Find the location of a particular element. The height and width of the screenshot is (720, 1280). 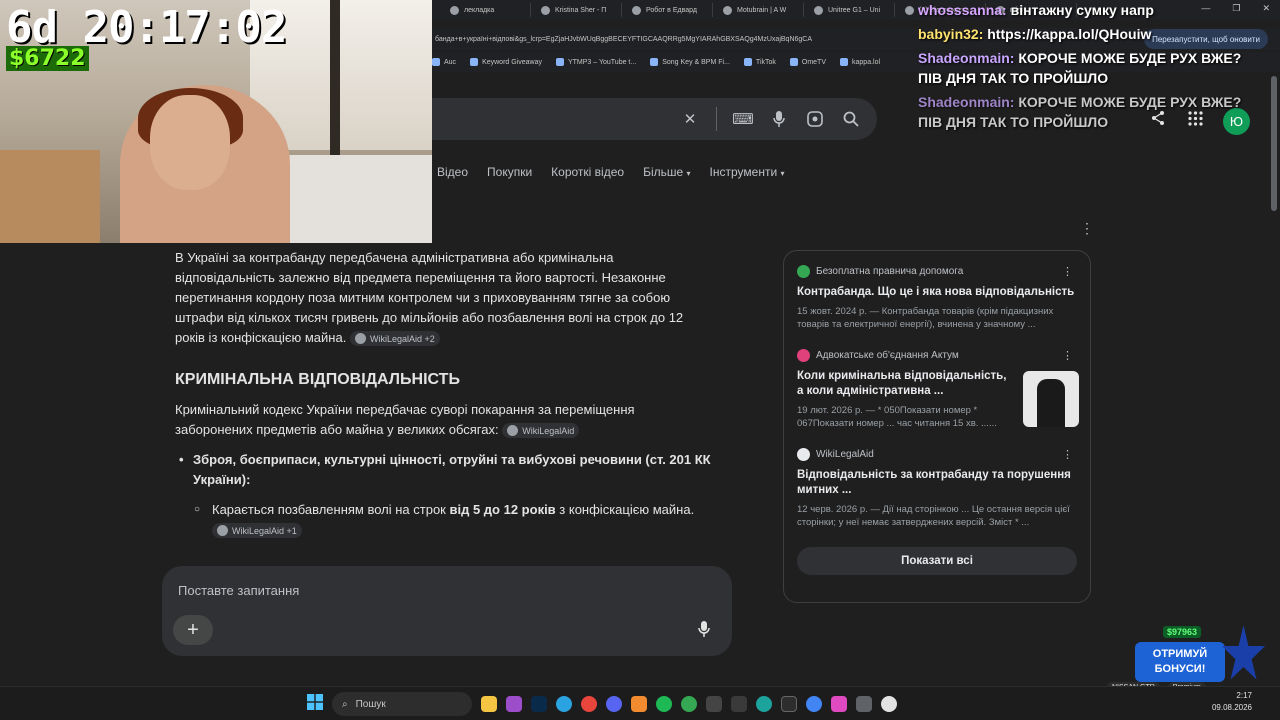

list-text: Карається позбавленням волі на строк is located at coordinates (331, 509).